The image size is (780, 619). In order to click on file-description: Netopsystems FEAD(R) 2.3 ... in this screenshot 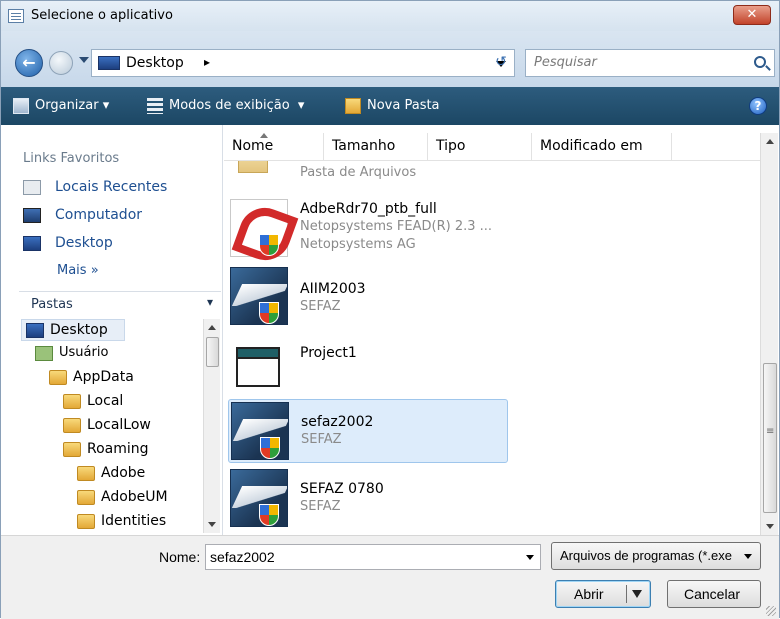, I will do `click(396, 226)`.